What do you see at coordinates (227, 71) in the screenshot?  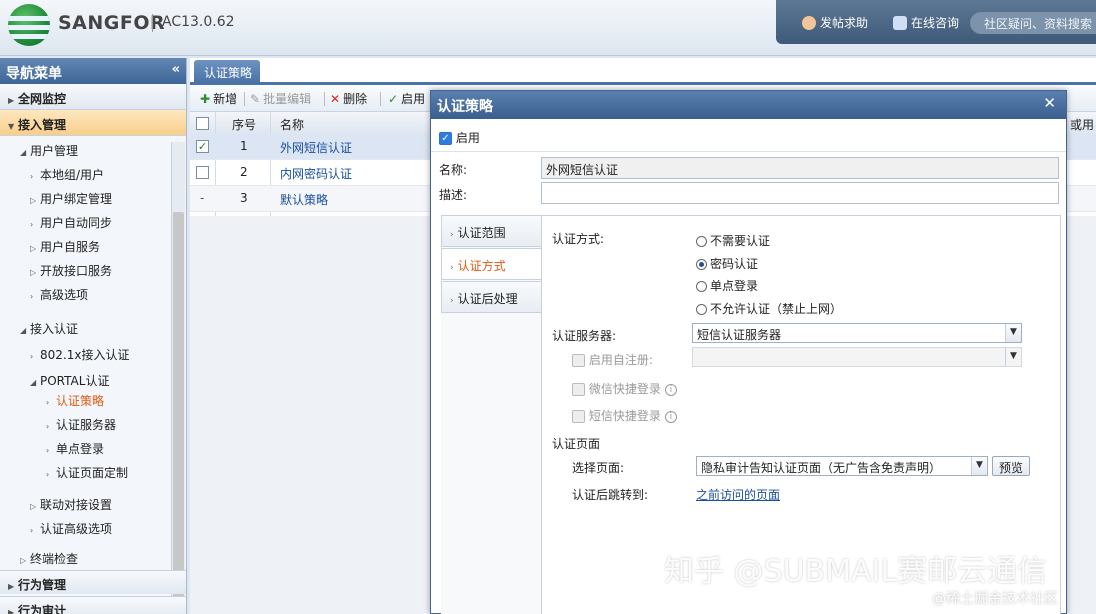 I see `tab-auth-policy: 认证策略` at bounding box center [227, 71].